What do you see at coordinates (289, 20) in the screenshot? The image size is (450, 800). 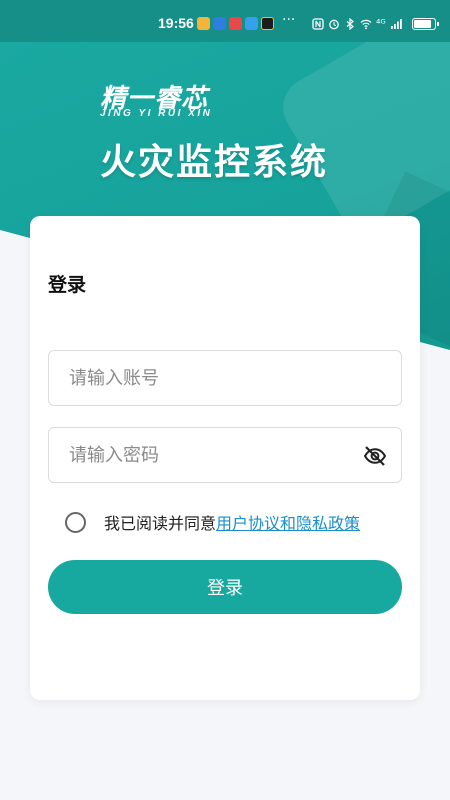 I see `status-more-icon: ···` at bounding box center [289, 20].